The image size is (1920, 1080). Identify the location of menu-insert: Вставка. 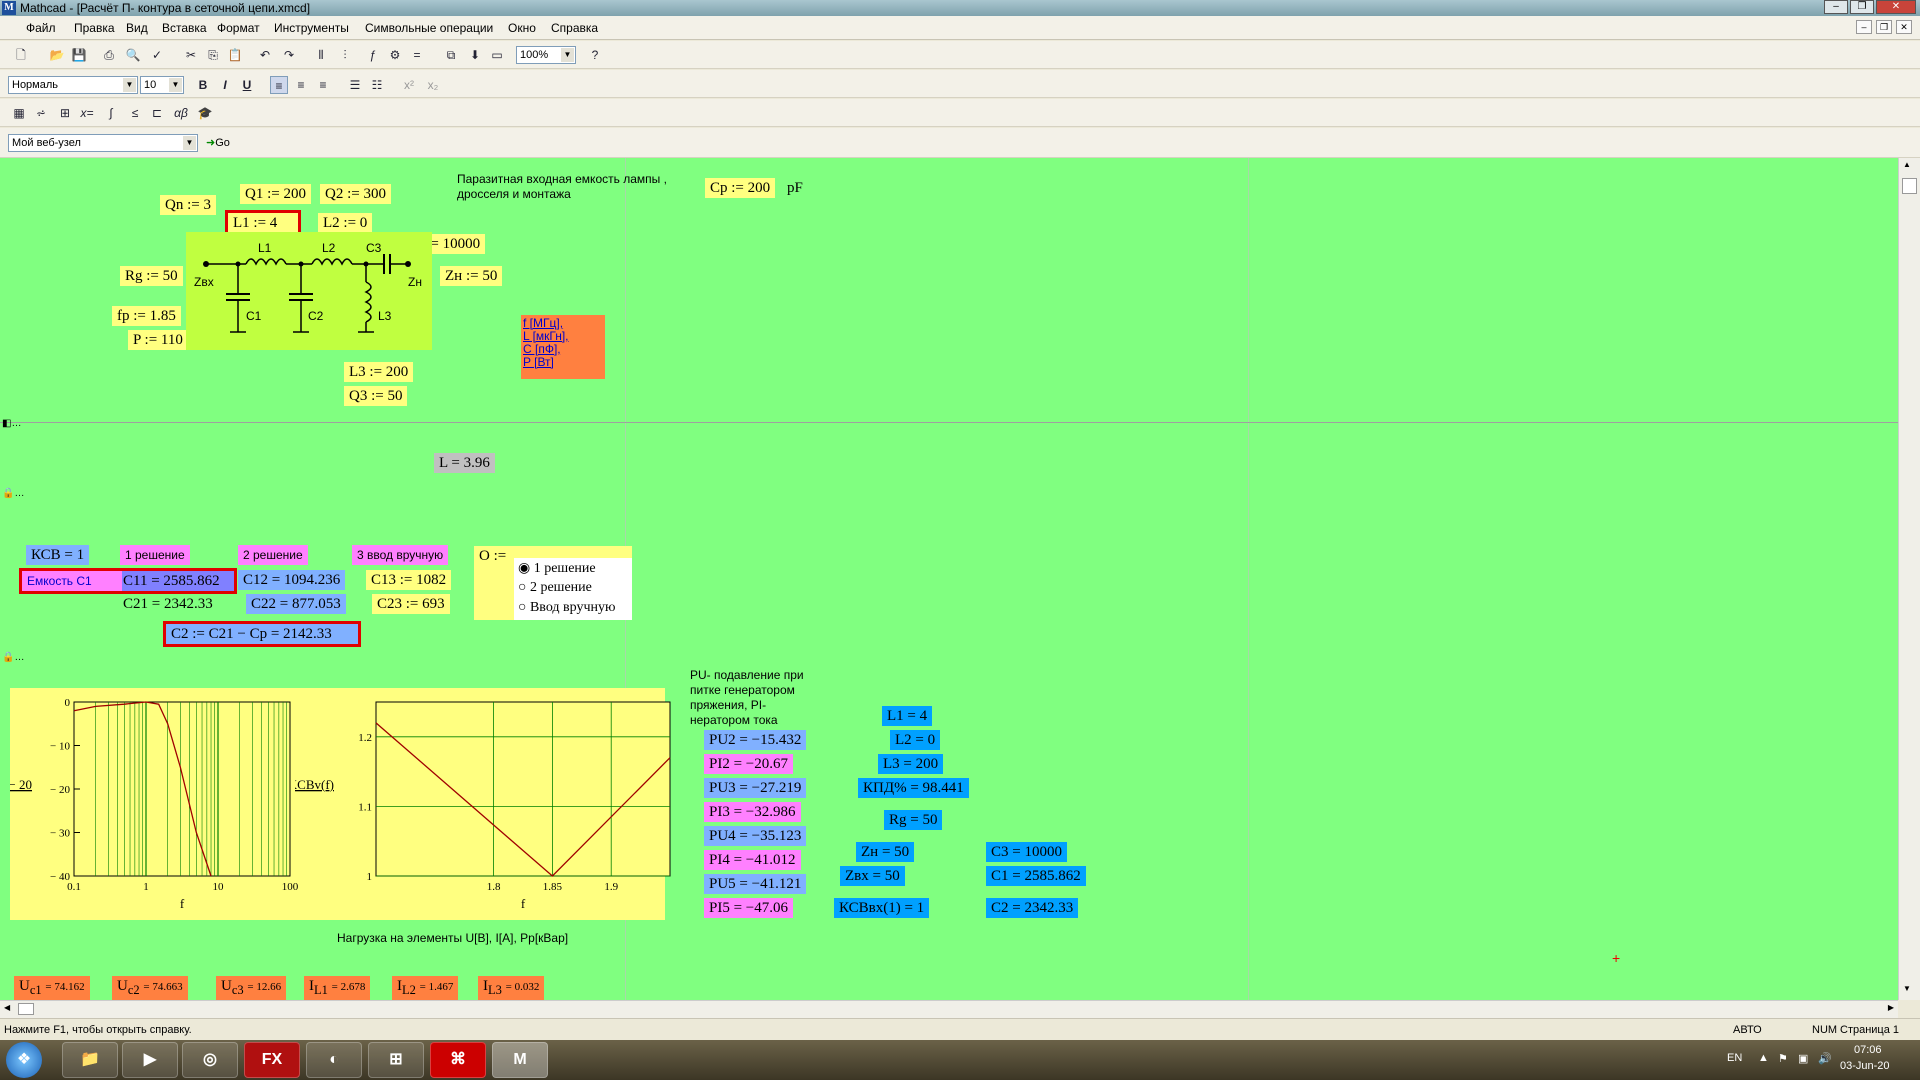
(184, 28).